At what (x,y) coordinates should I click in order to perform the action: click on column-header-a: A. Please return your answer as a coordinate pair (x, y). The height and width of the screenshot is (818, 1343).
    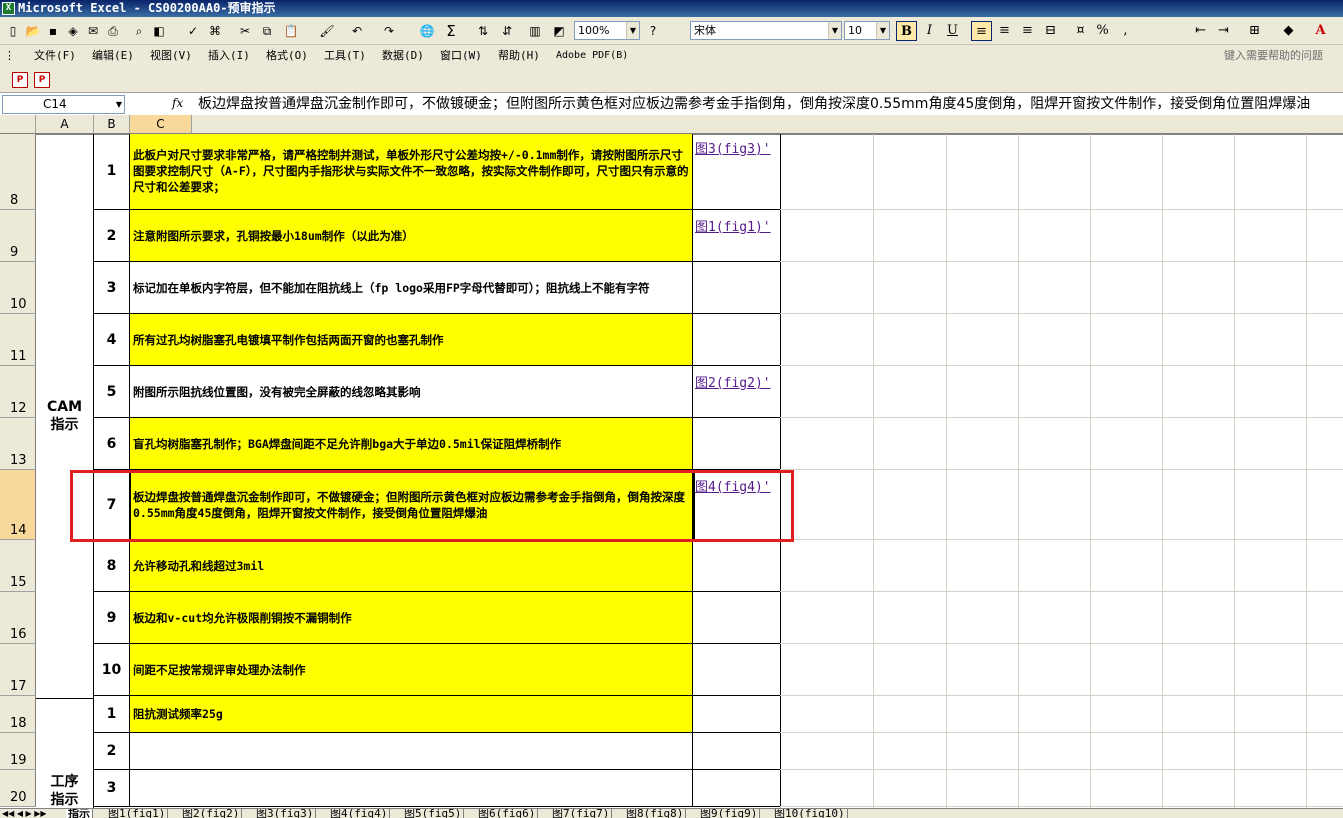
    Looking at the image, I should click on (65, 124).